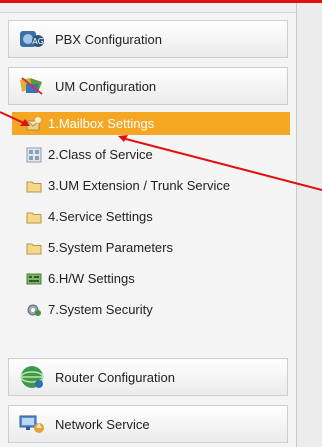  What do you see at coordinates (100, 309) in the screenshot?
I see `system-security-label: 7.System Security` at bounding box center [100, 309].